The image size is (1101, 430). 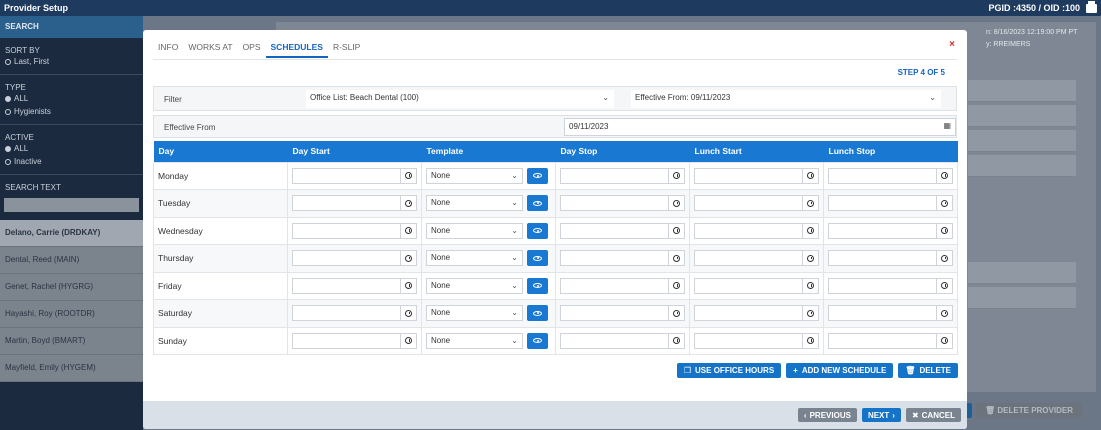 What do you see at coordinates (840, 370) in the screenshot?
I see `add-new-schedule-button: + ADD NEW SCHEDULE` at bounding box center [840, 370].